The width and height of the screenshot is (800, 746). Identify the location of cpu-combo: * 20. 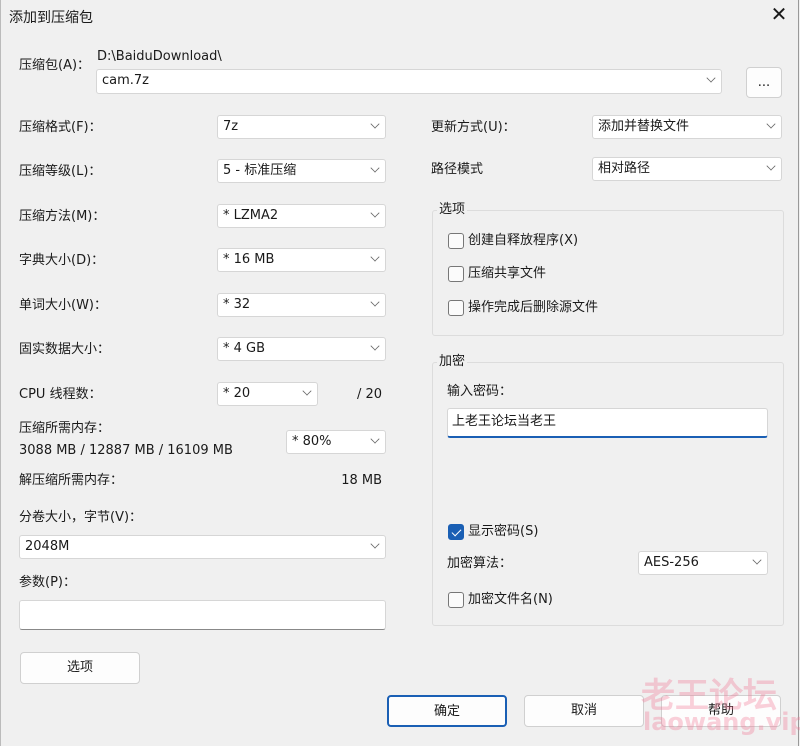
(267, 394).